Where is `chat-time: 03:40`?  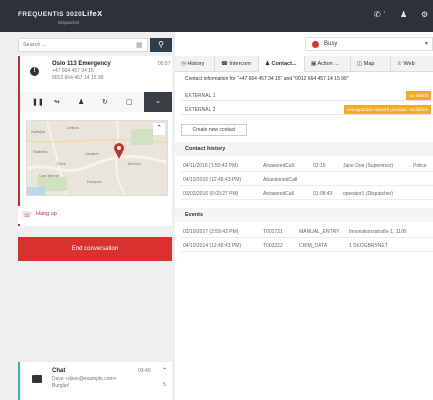
chat-time: 03:40 is located at coordinates (144, 371).